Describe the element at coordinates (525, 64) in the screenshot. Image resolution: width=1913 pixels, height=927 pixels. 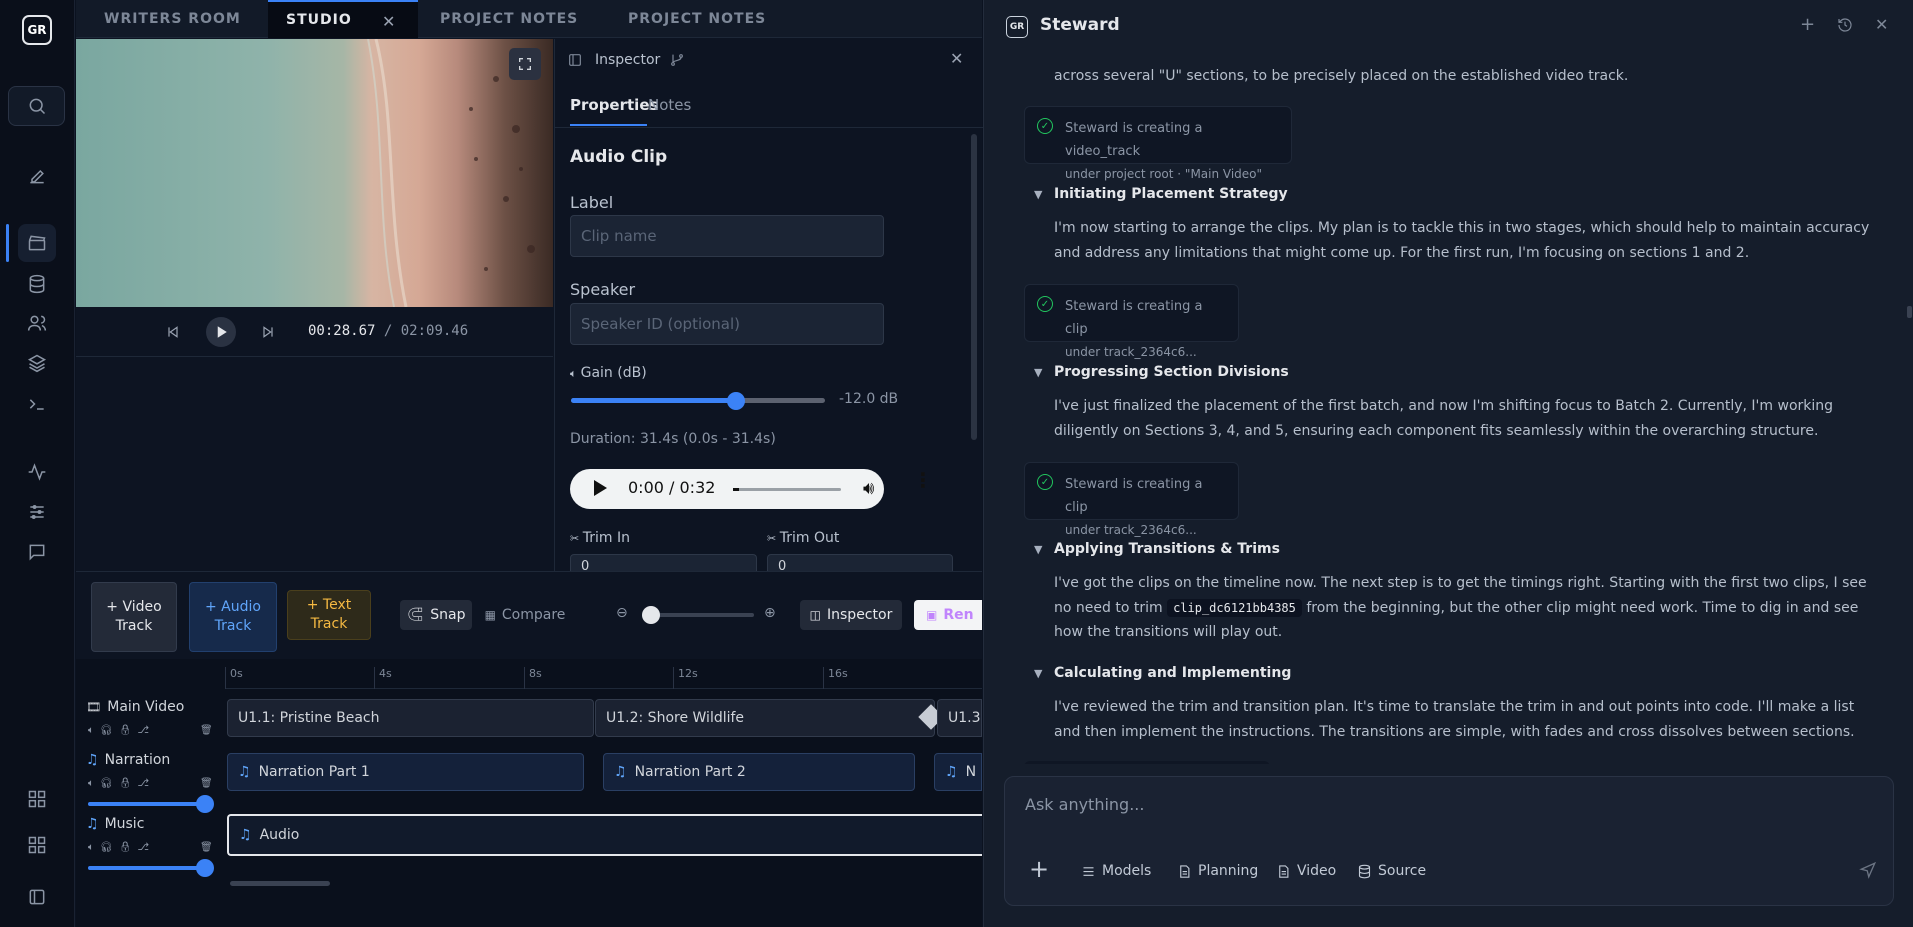
I see `fullscreen-button` at that location.